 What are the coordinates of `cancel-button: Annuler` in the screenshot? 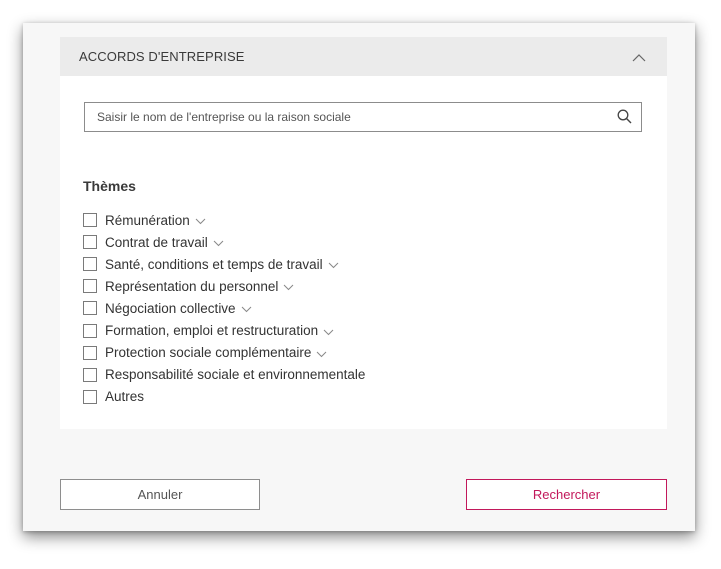 It's located at (160, 494).